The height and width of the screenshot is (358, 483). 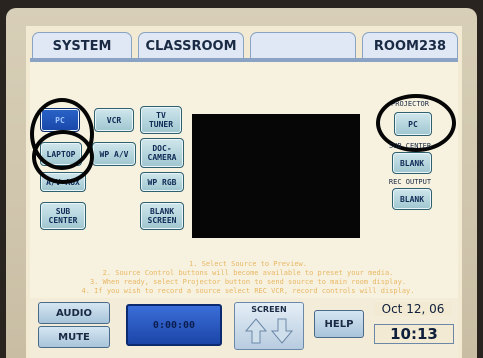 I want to click on source-blank-screen-button: BLANK SCREEN, so click(x=162, y=216).